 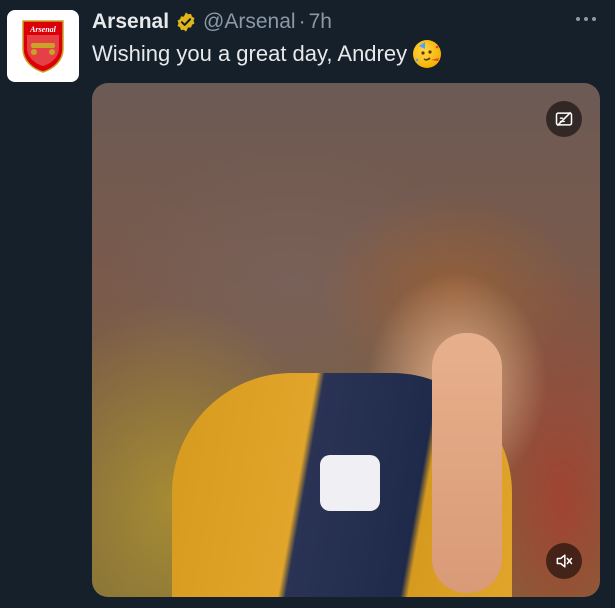 What do you see at coordinates (186, 22) in the screenshot?
I see `verified-badge-icon` at bounding box center [186, 22].